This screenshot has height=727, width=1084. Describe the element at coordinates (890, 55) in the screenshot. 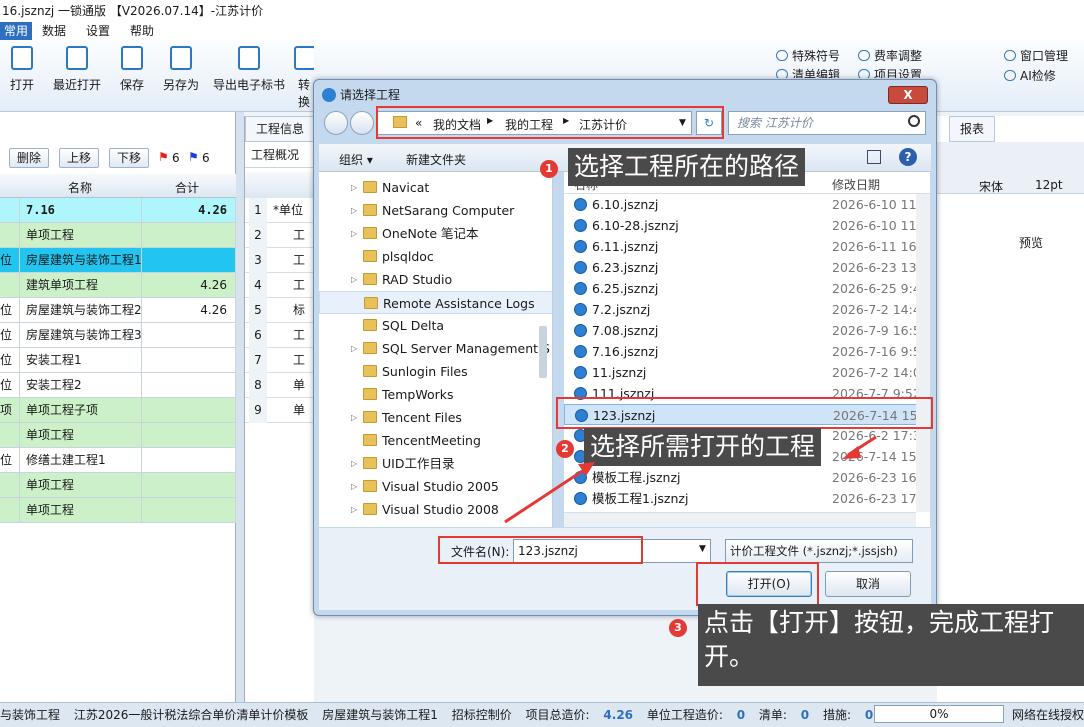

I see `rate-adjust-button: 费率调整` at that location.